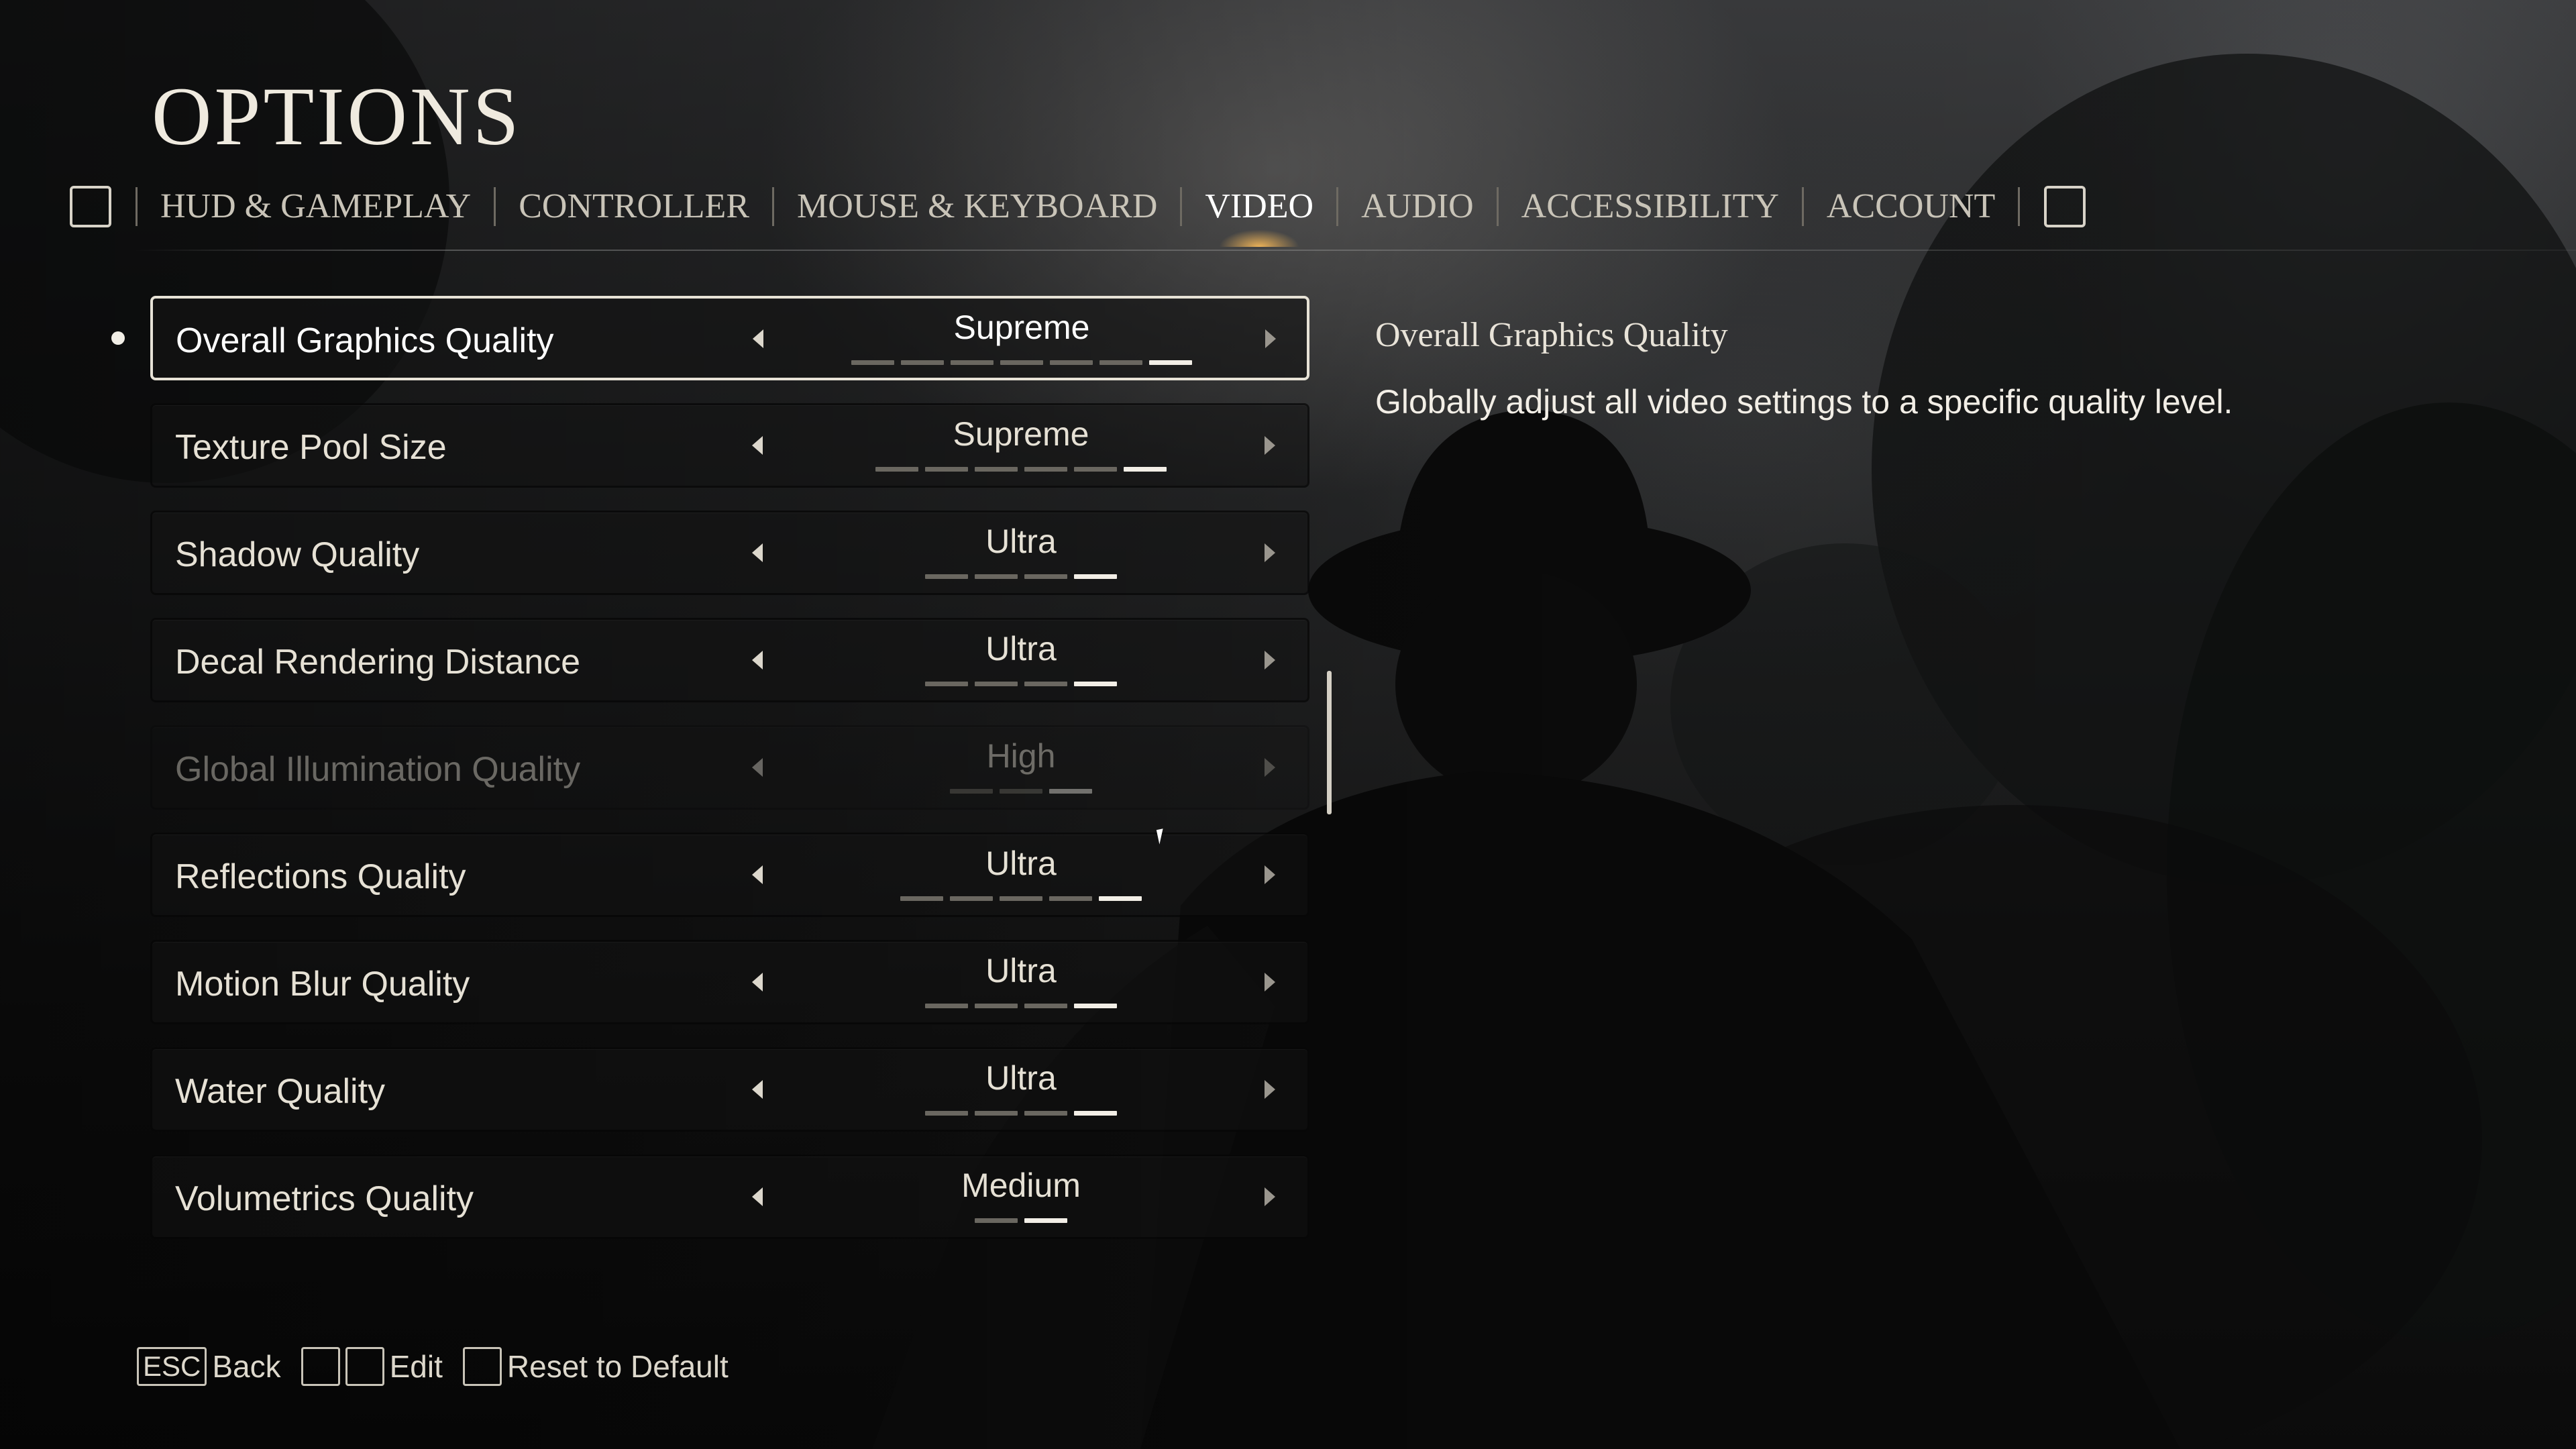  Describe the element at coordinates (618, 1366) in the screenshot. I see `reset-hint: Reset to Default` at that location.